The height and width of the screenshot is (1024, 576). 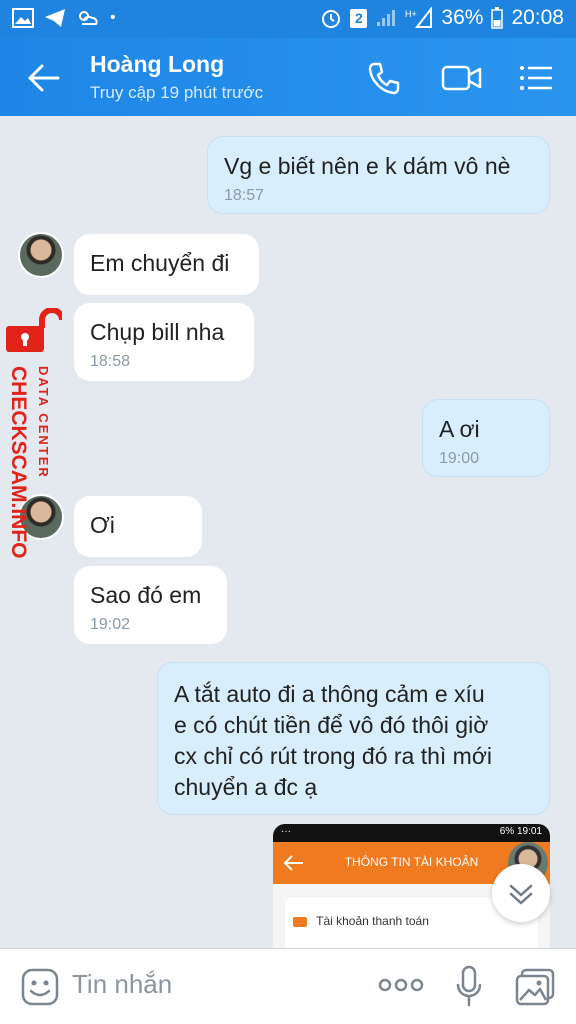 What do you see at coordinates (384, 78) in the screenshot?
I see `phone-icon` at bounding box center [384, 78].